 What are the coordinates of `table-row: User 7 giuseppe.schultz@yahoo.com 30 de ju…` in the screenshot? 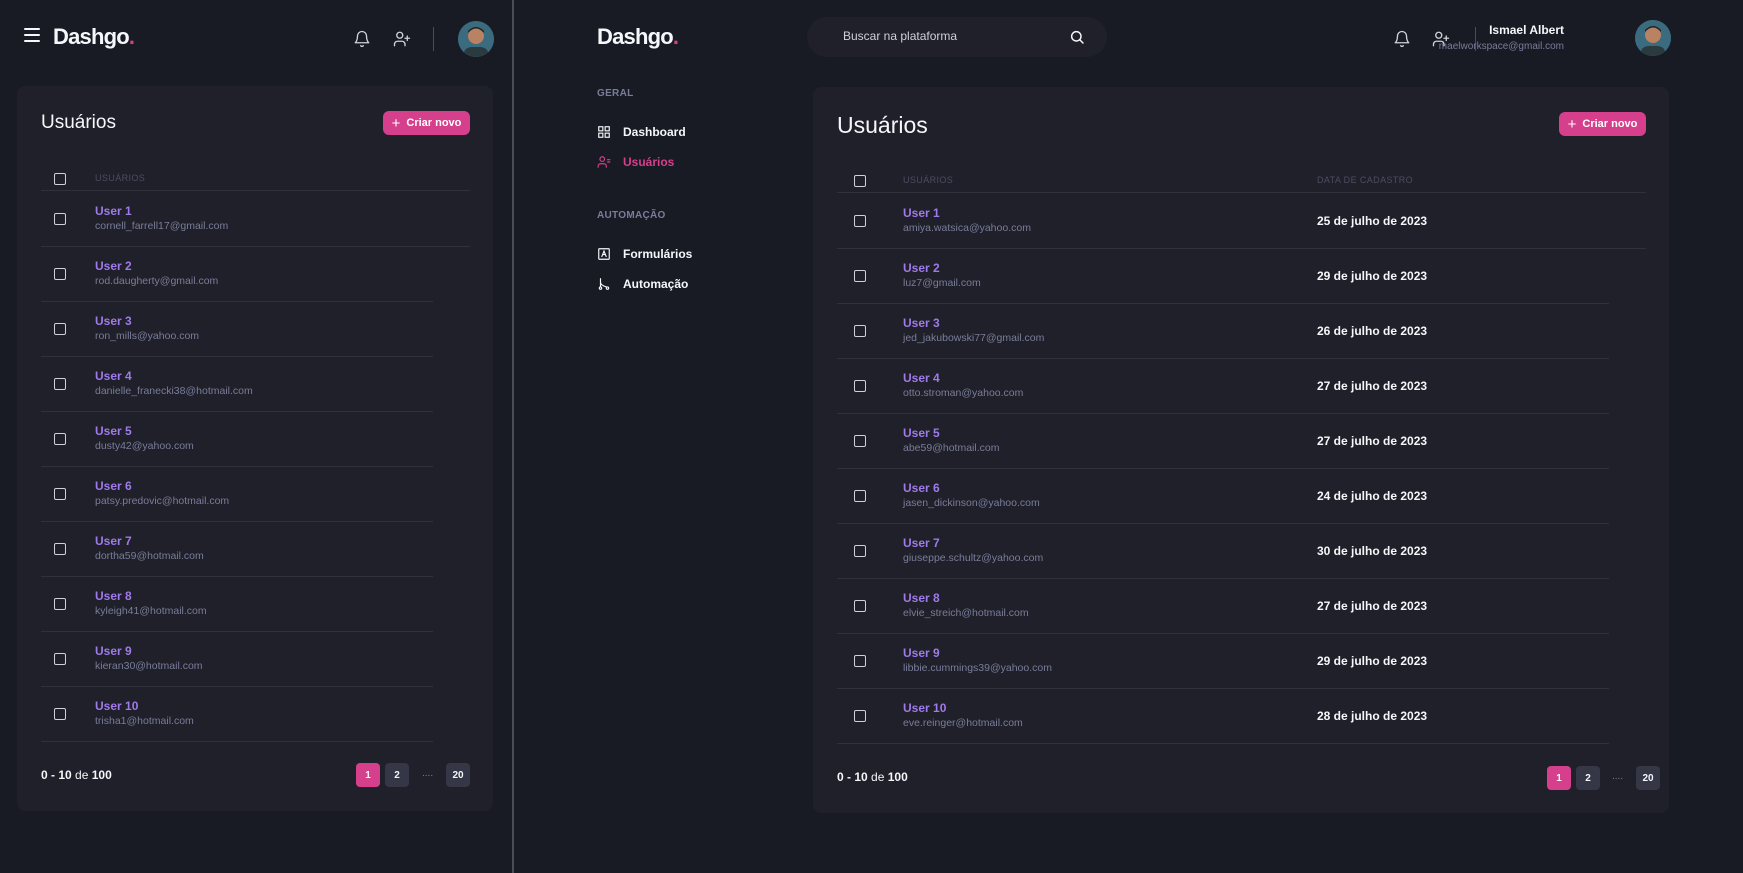 It's located at (1223, 551).